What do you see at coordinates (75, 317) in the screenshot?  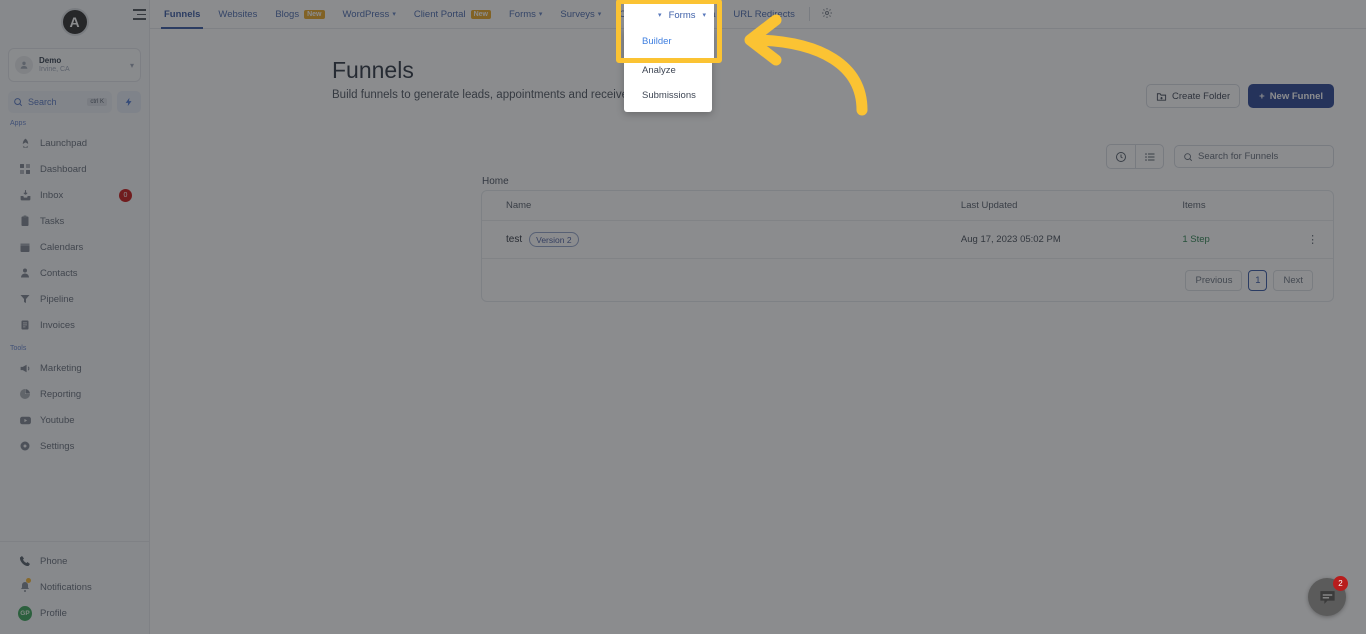 I see `sidebar-dim-overlay` at bounding box center [75, 317].